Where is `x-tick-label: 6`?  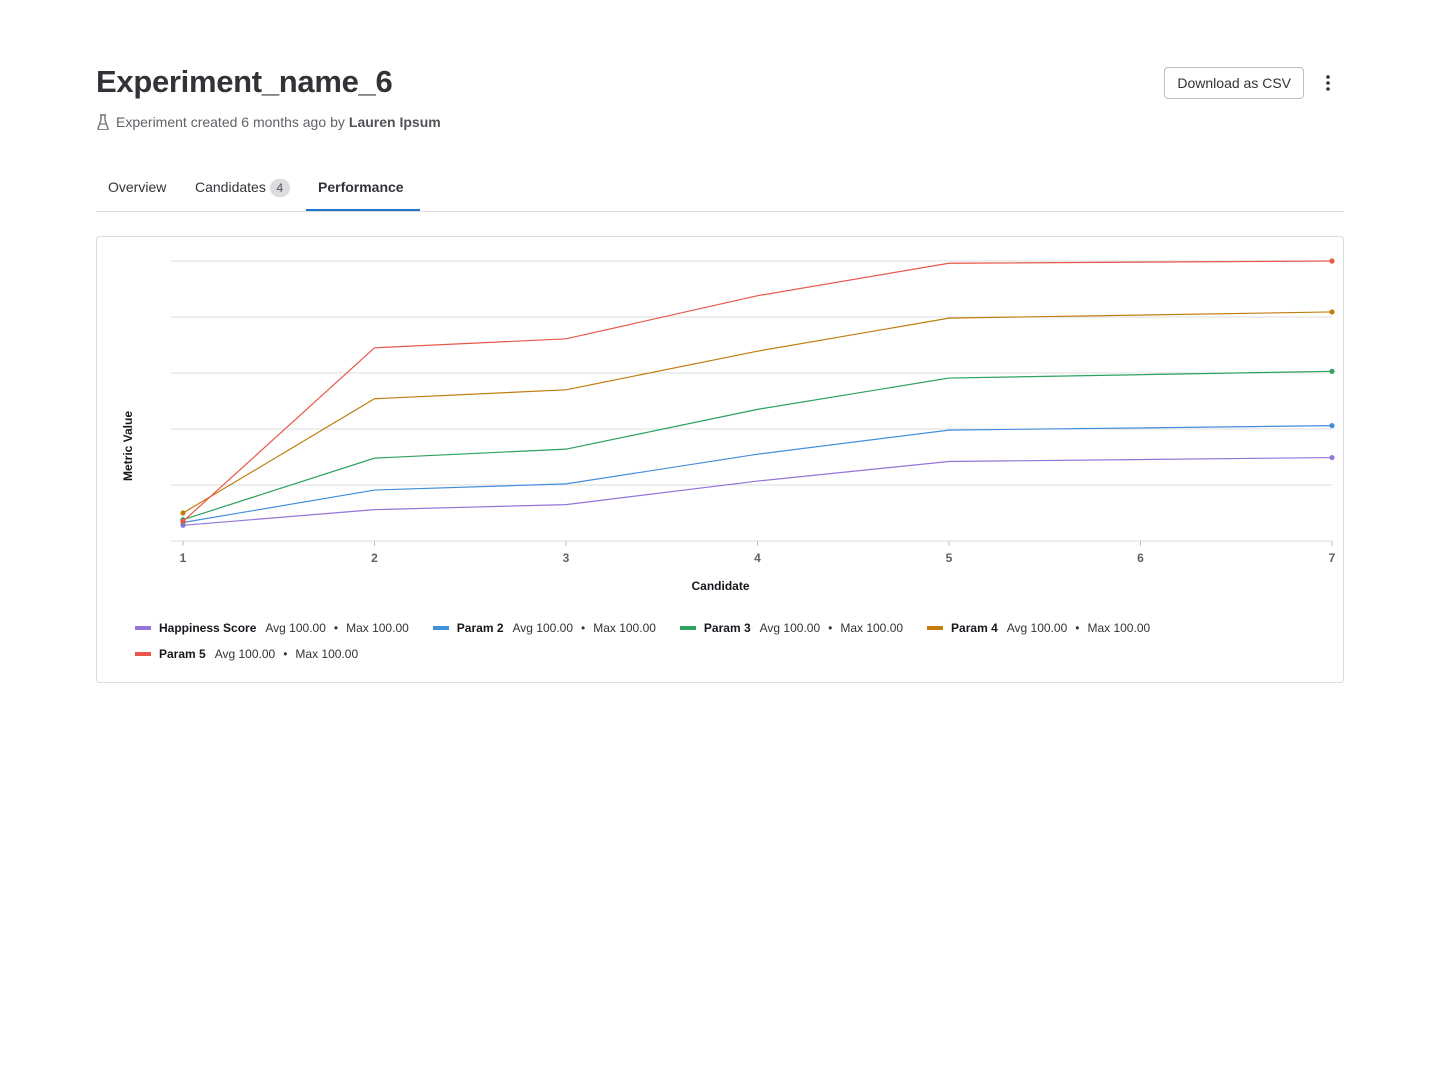 x-tick-label: 6 is located at coordinates (1140, 558).